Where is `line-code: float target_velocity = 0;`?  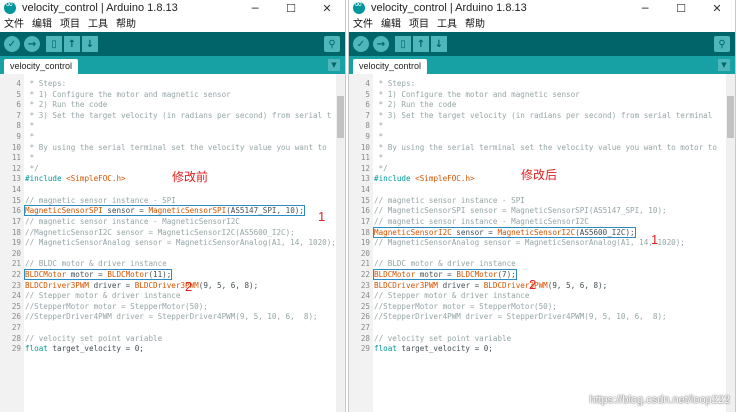 line-code: float target_velocity = 0; is located at coordinates (433, 348).